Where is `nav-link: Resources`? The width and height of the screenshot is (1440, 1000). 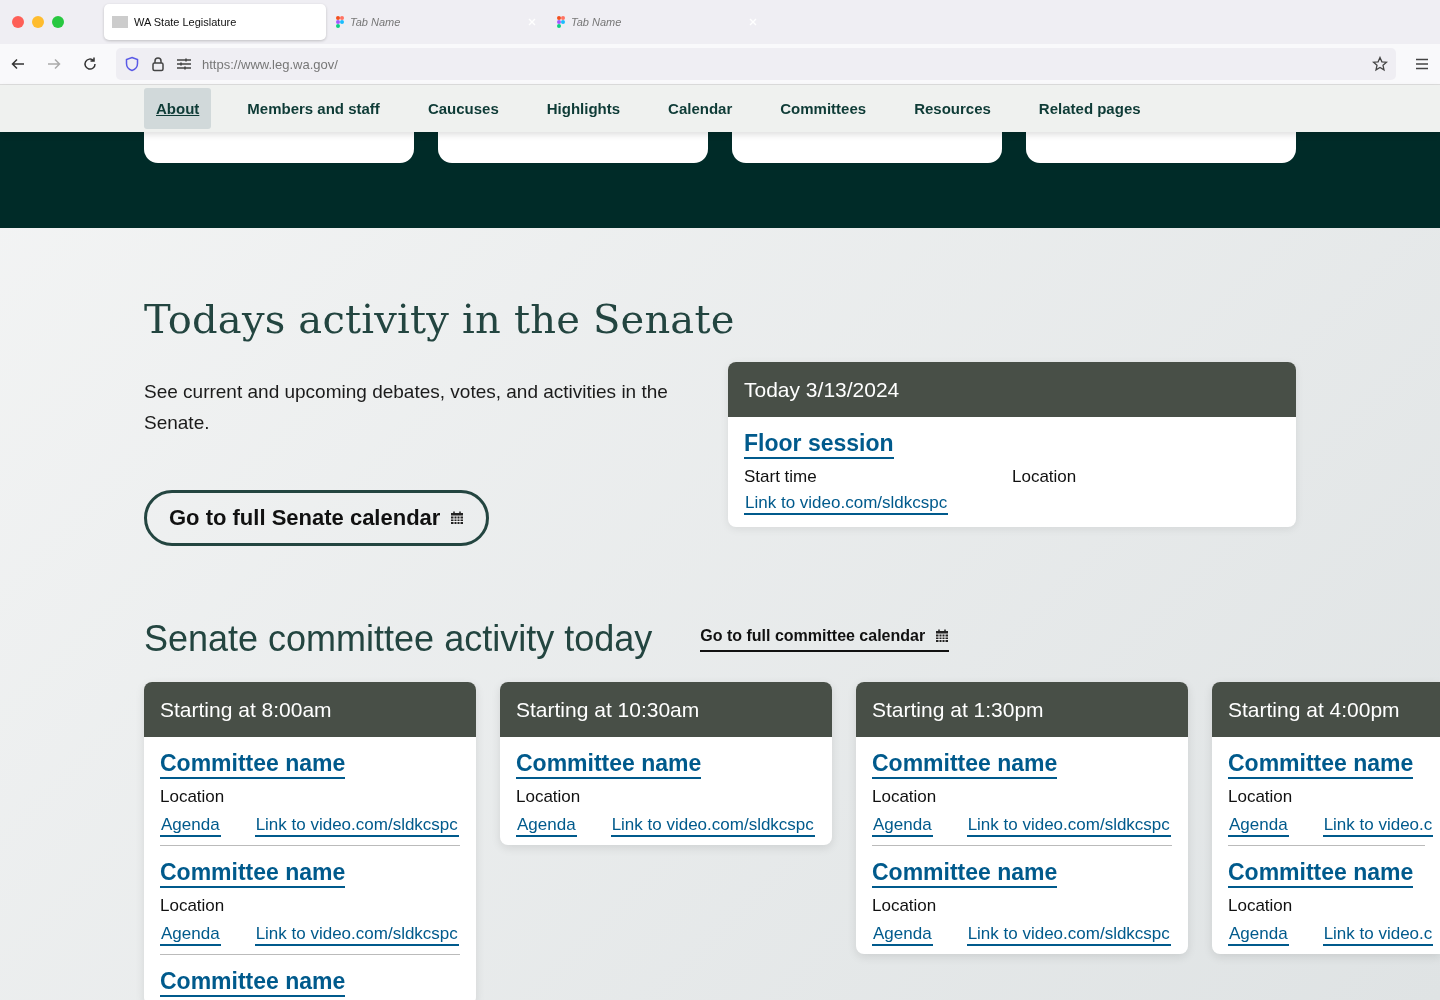 nav-link: Resources is located at coordinates (952, 108).